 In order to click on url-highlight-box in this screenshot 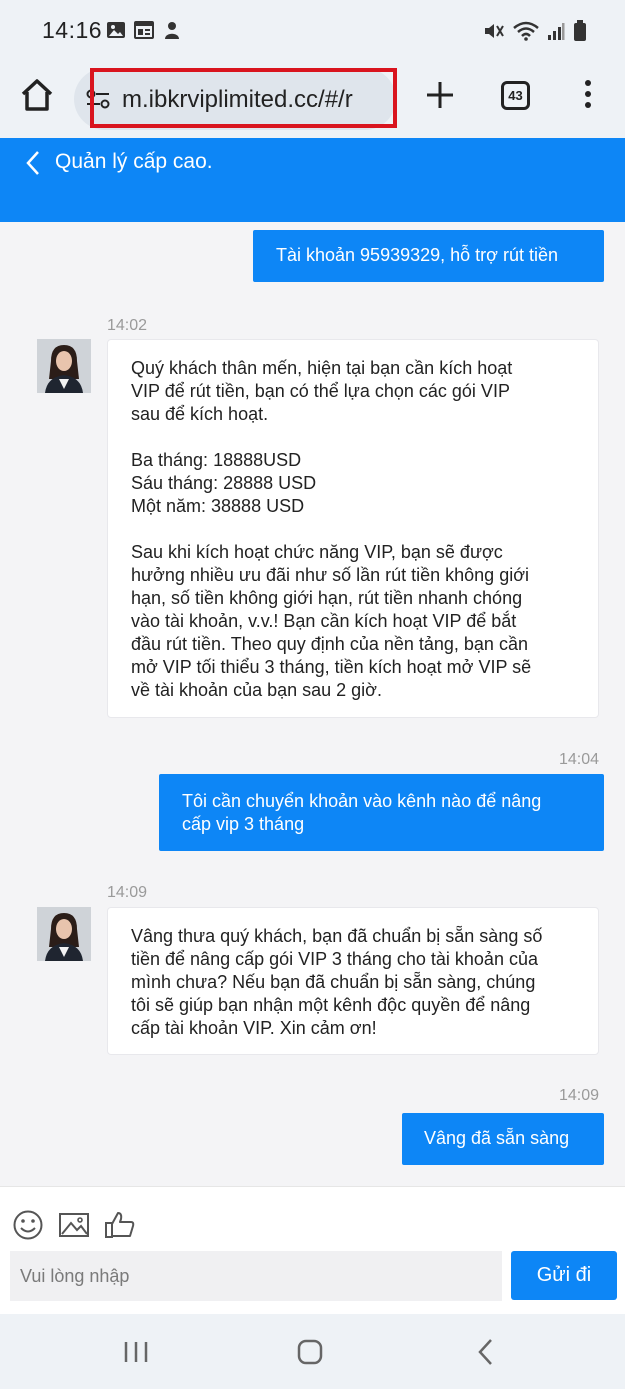, I will do `click(243, 98)`.